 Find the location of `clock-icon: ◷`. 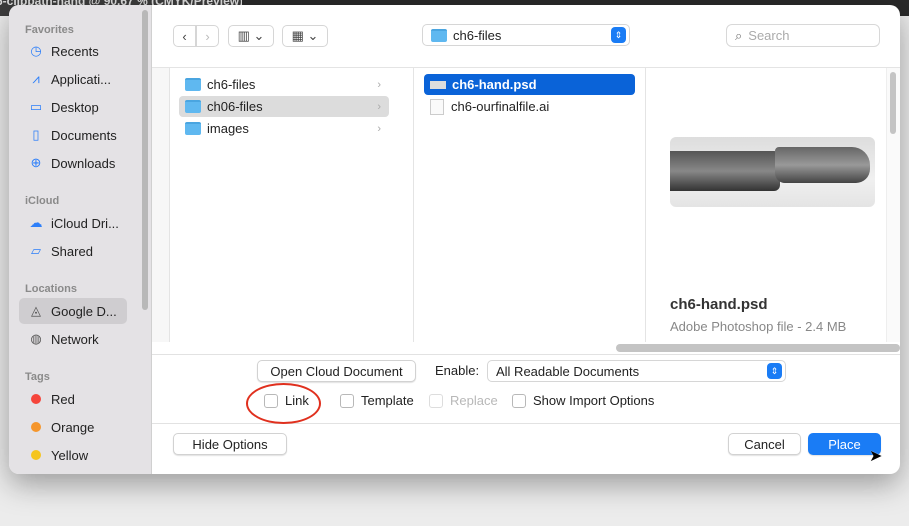

clock-icon: ◷ is located at coordinates (36, 50).